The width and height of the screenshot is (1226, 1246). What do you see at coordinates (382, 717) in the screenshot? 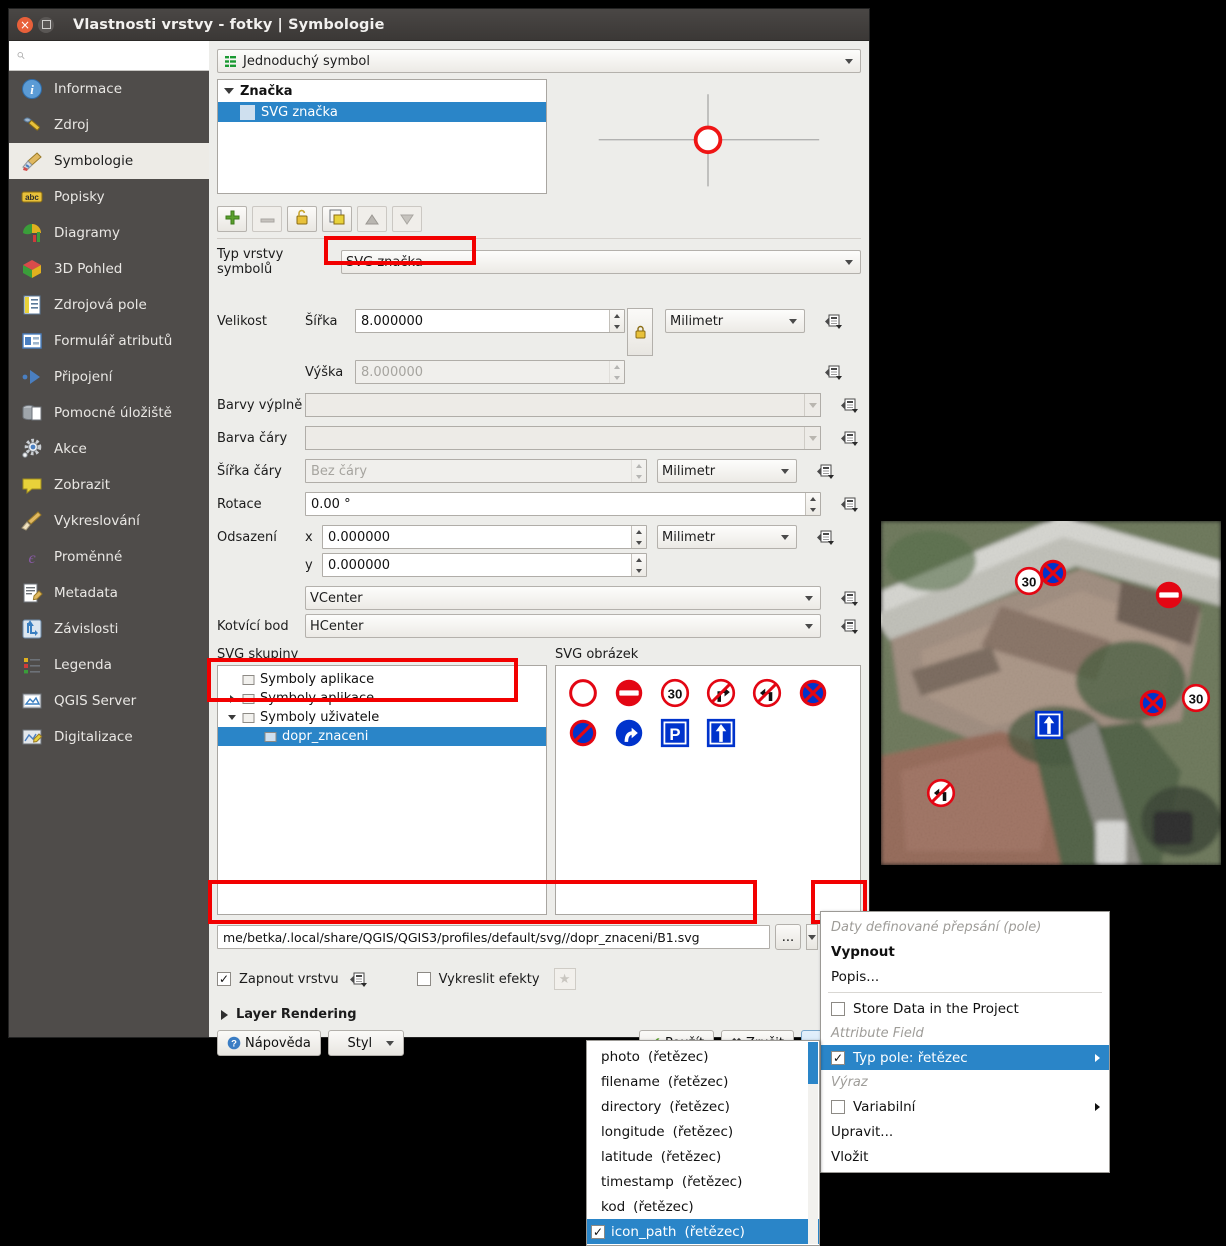
I see `svg-group-item: Symboly uživatele` at bounding box center [382, 717].